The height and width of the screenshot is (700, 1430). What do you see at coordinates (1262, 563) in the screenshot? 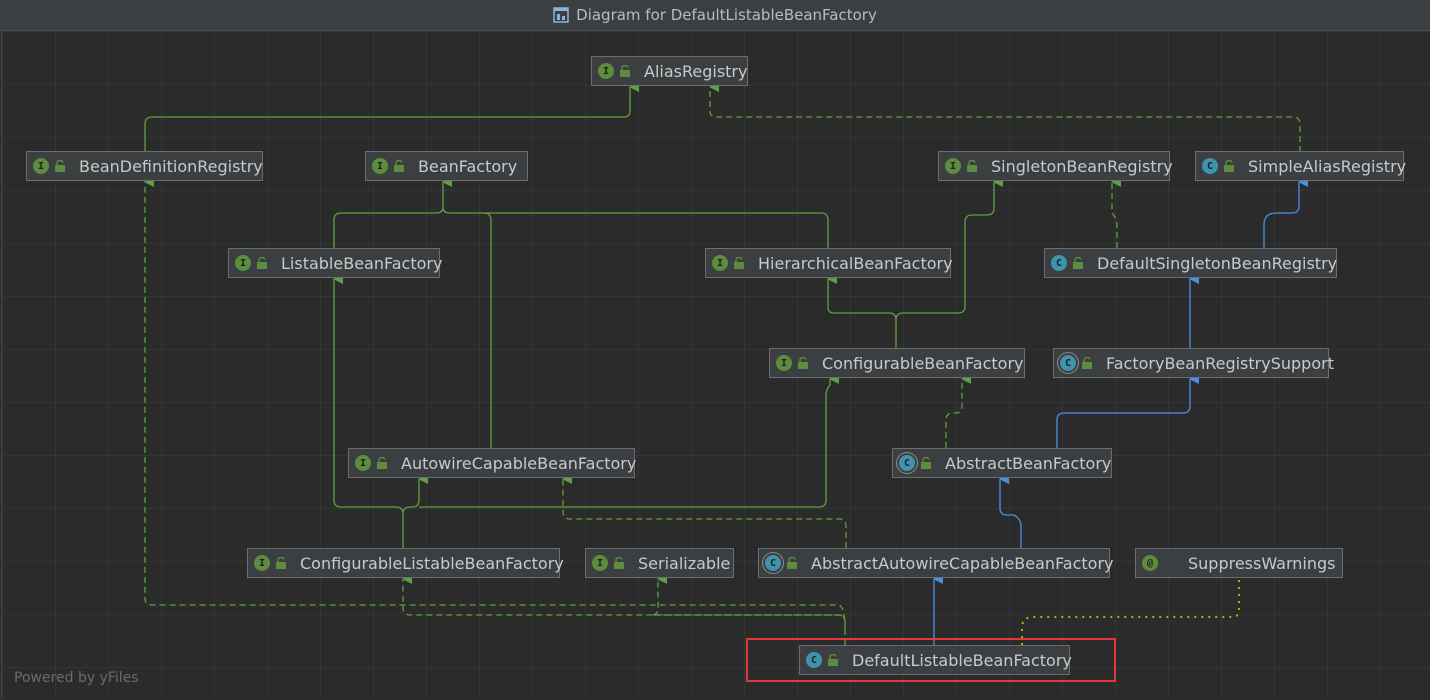
I see `node-label: SuppressWarnings` at bounding box center [1262, 563].